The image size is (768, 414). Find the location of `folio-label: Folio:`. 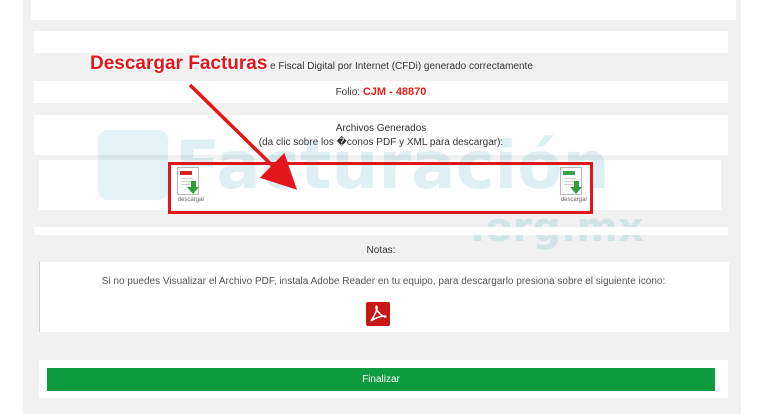

folio-label: Folio: is located at coordinates (349, 92).